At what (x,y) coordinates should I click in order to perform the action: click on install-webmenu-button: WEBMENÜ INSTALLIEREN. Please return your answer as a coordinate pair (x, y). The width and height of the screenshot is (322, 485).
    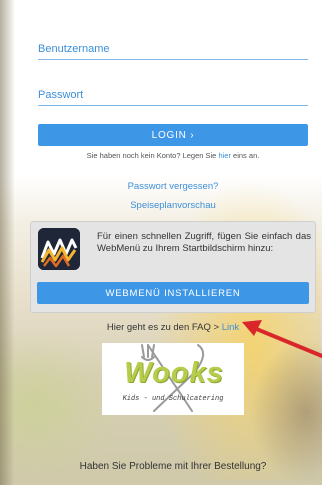
    Looking at the image, I should click on (173, 293).